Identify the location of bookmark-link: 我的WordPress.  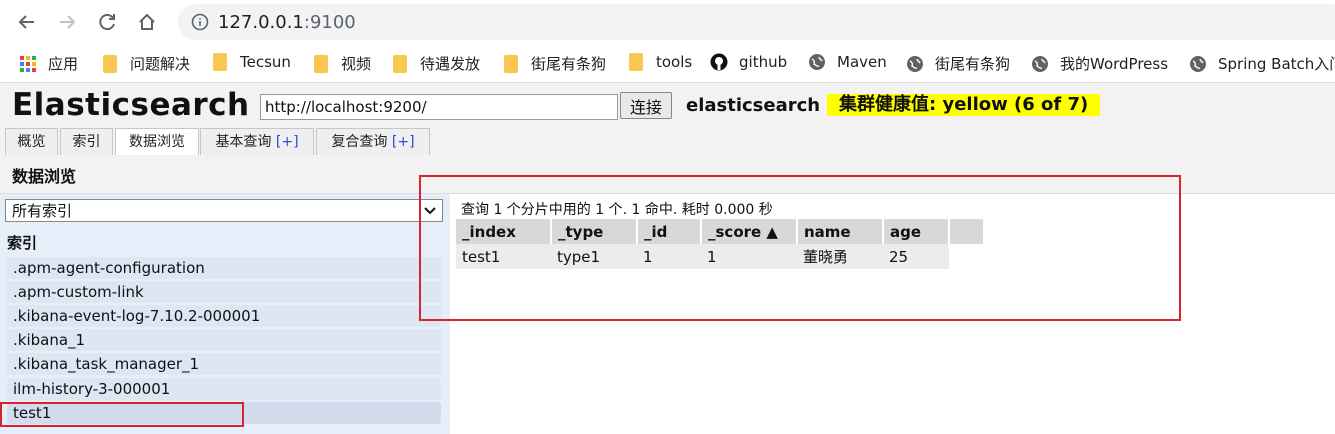
(1099, 63).